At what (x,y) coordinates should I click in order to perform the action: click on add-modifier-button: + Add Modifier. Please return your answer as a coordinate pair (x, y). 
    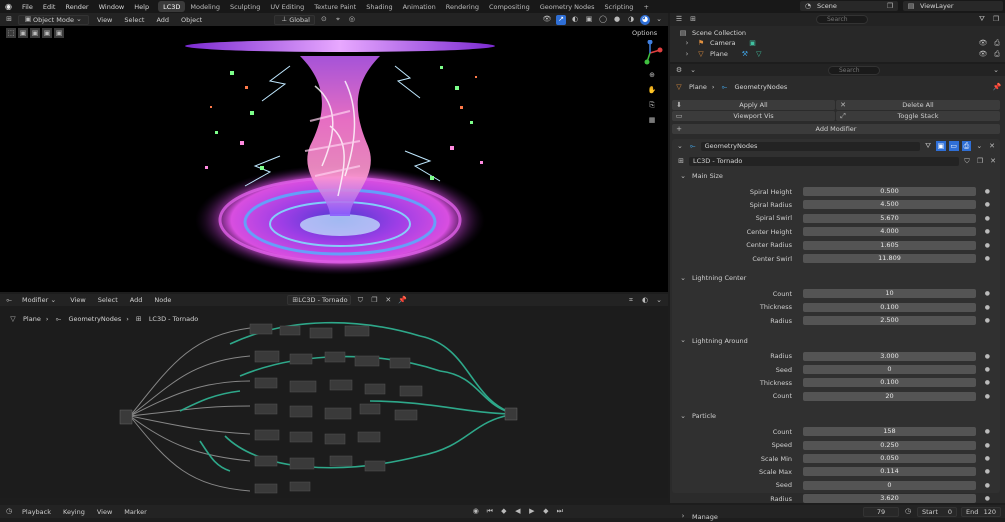
    Looking at the image, I should click on (836, 129).